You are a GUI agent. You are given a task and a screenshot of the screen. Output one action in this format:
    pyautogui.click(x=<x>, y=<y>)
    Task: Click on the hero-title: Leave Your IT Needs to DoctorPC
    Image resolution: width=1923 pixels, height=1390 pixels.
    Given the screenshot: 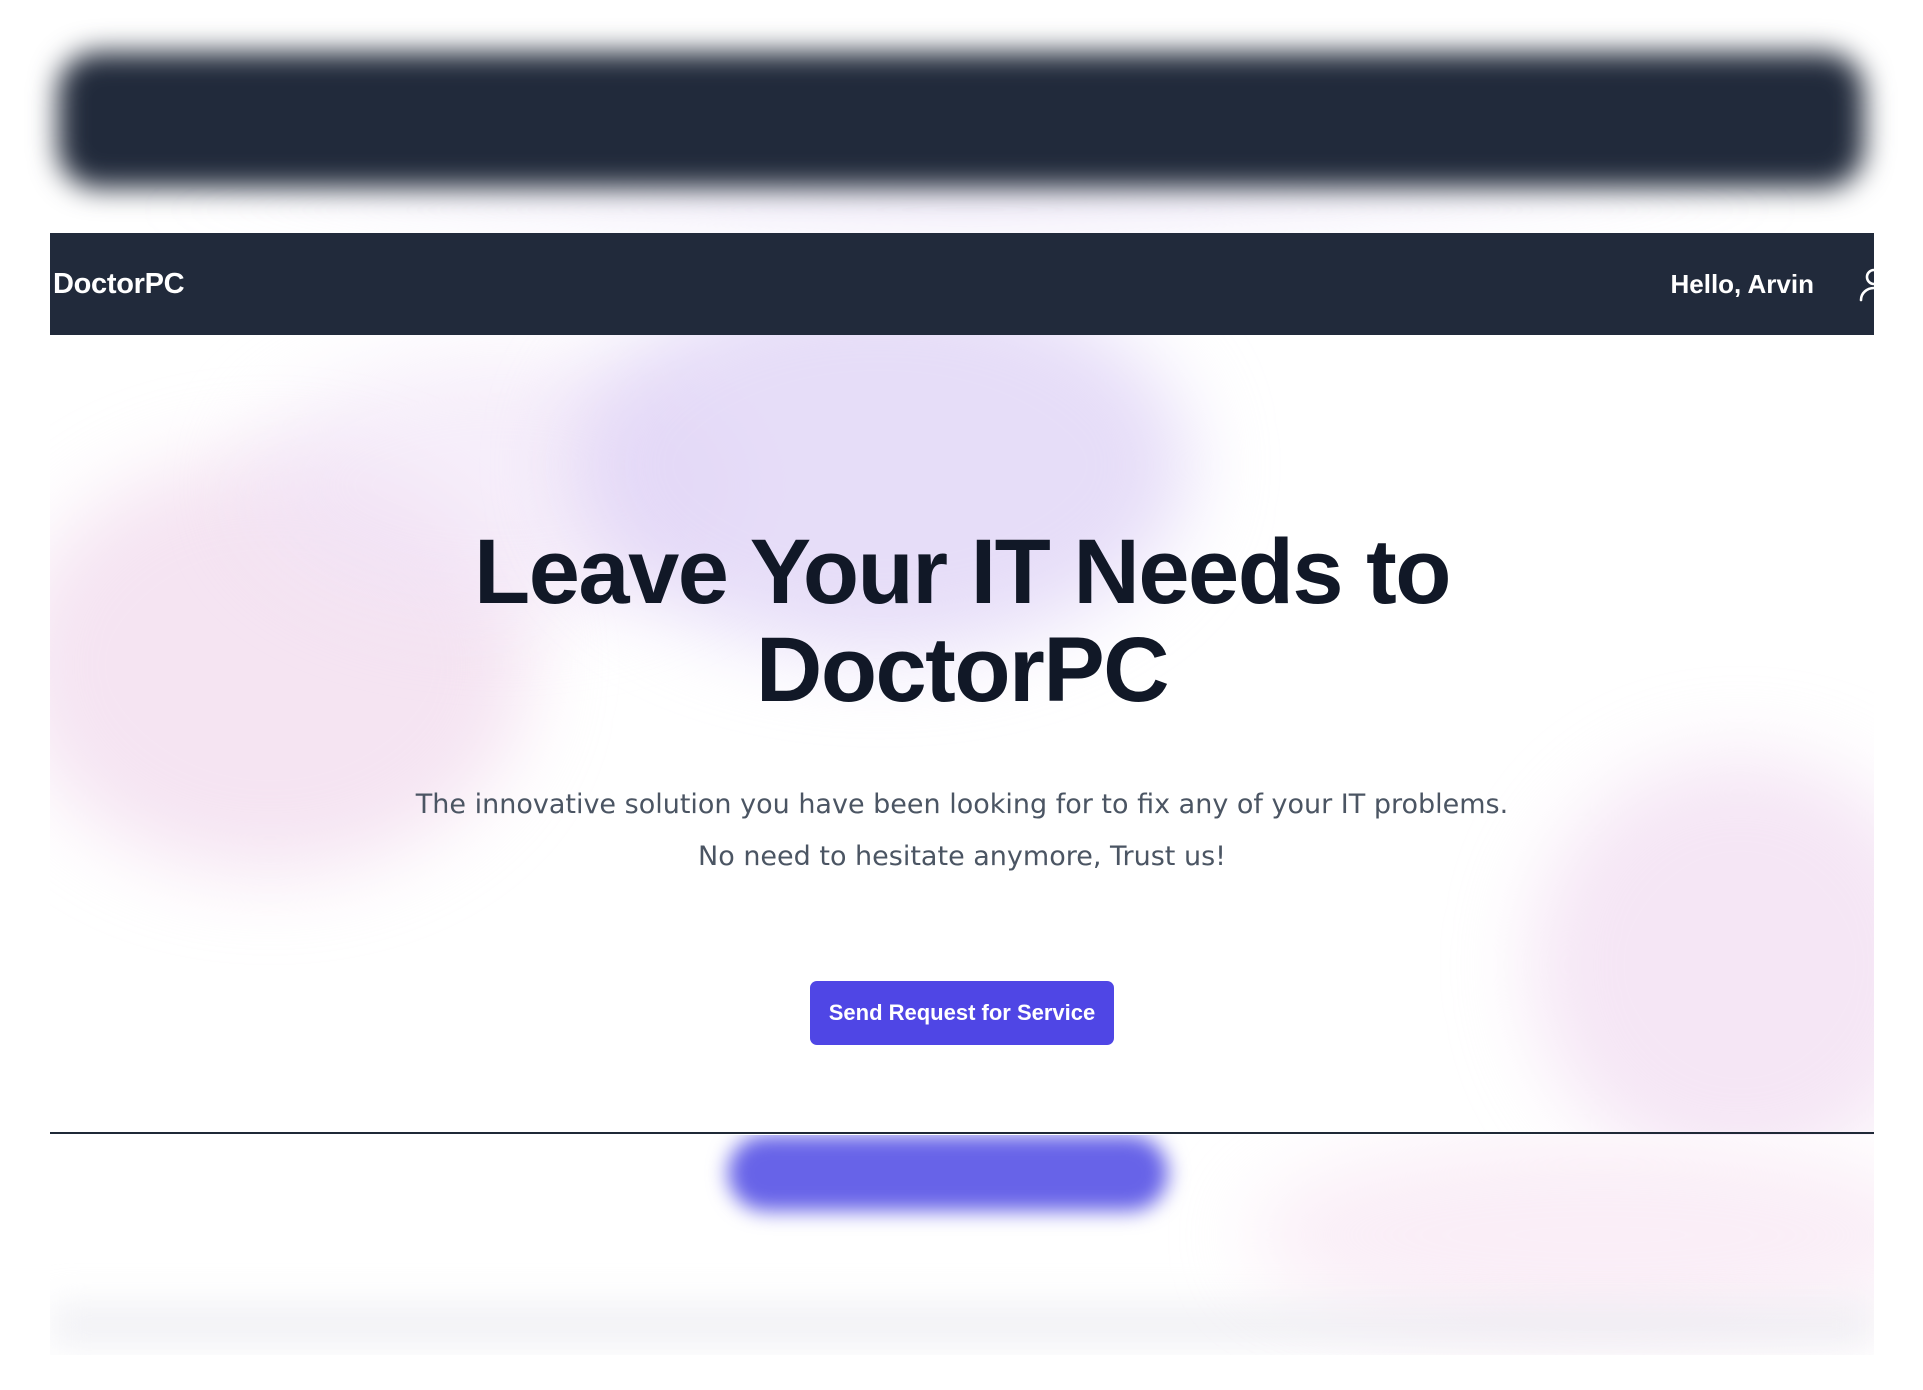 What is the action you would take?
    pyautogui.click(x=962, y=621)
    